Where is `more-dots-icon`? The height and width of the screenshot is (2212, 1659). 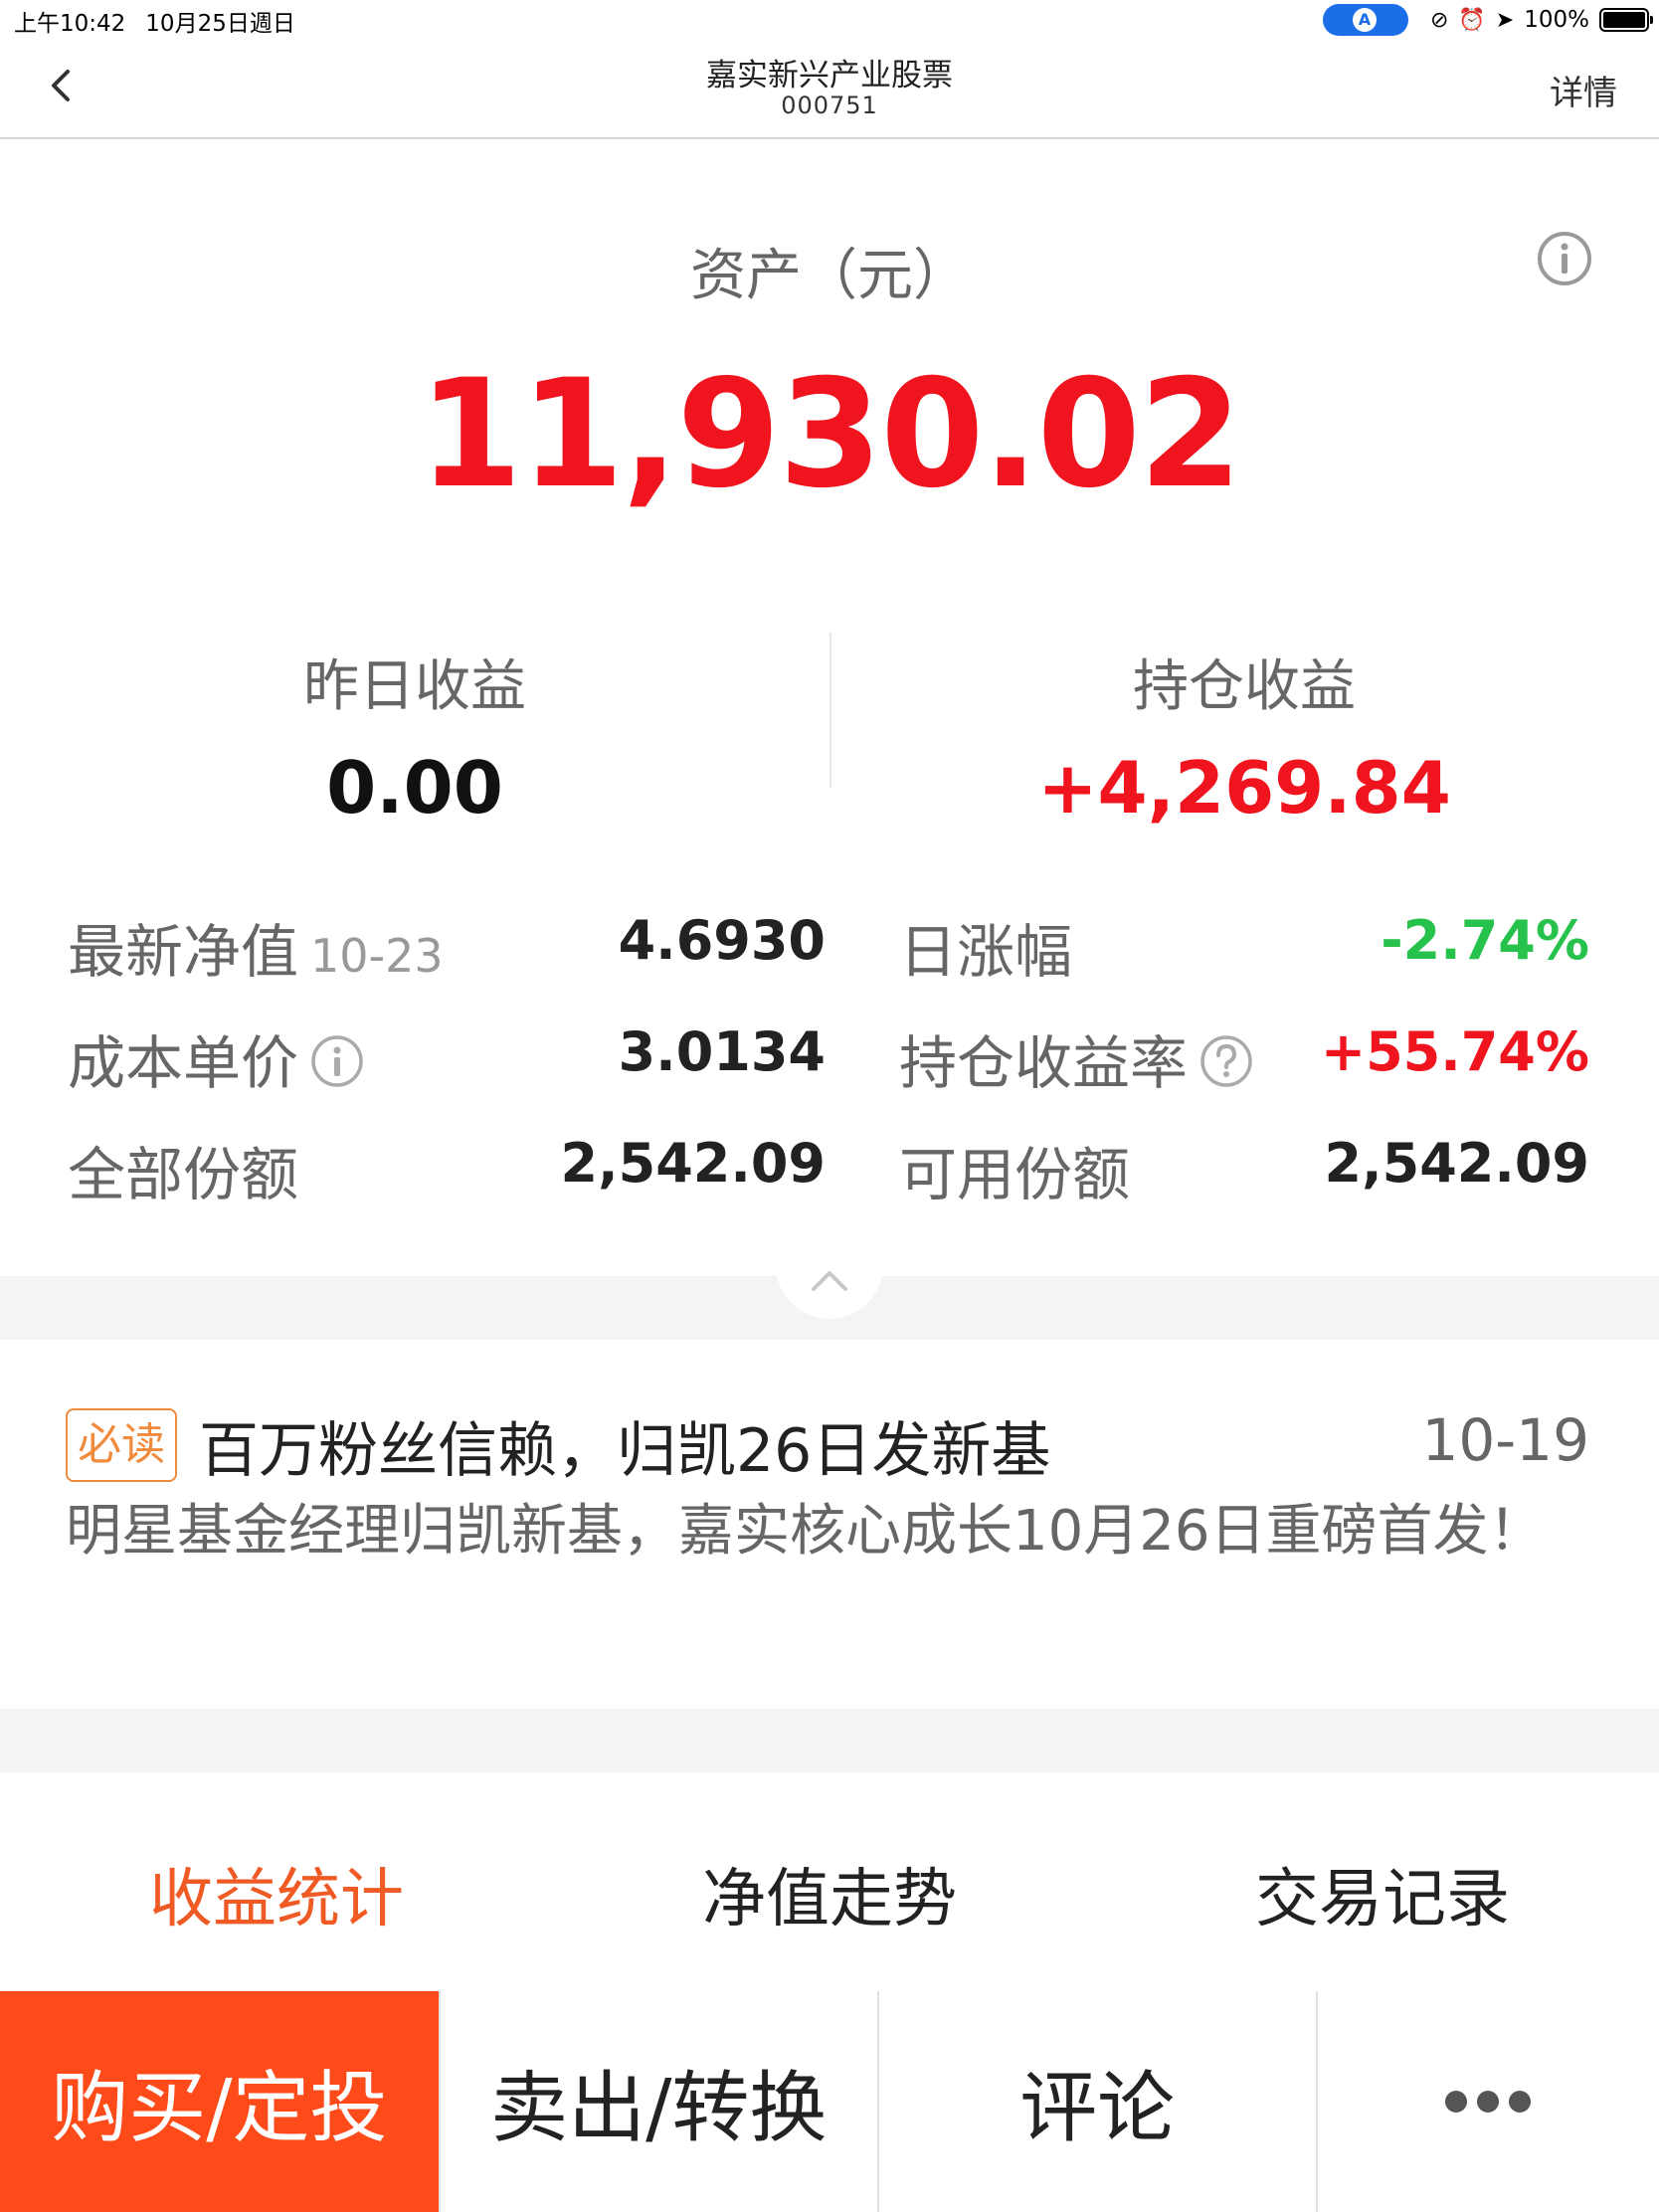 more-dots-icon is located at coordinates (1488, 2102).